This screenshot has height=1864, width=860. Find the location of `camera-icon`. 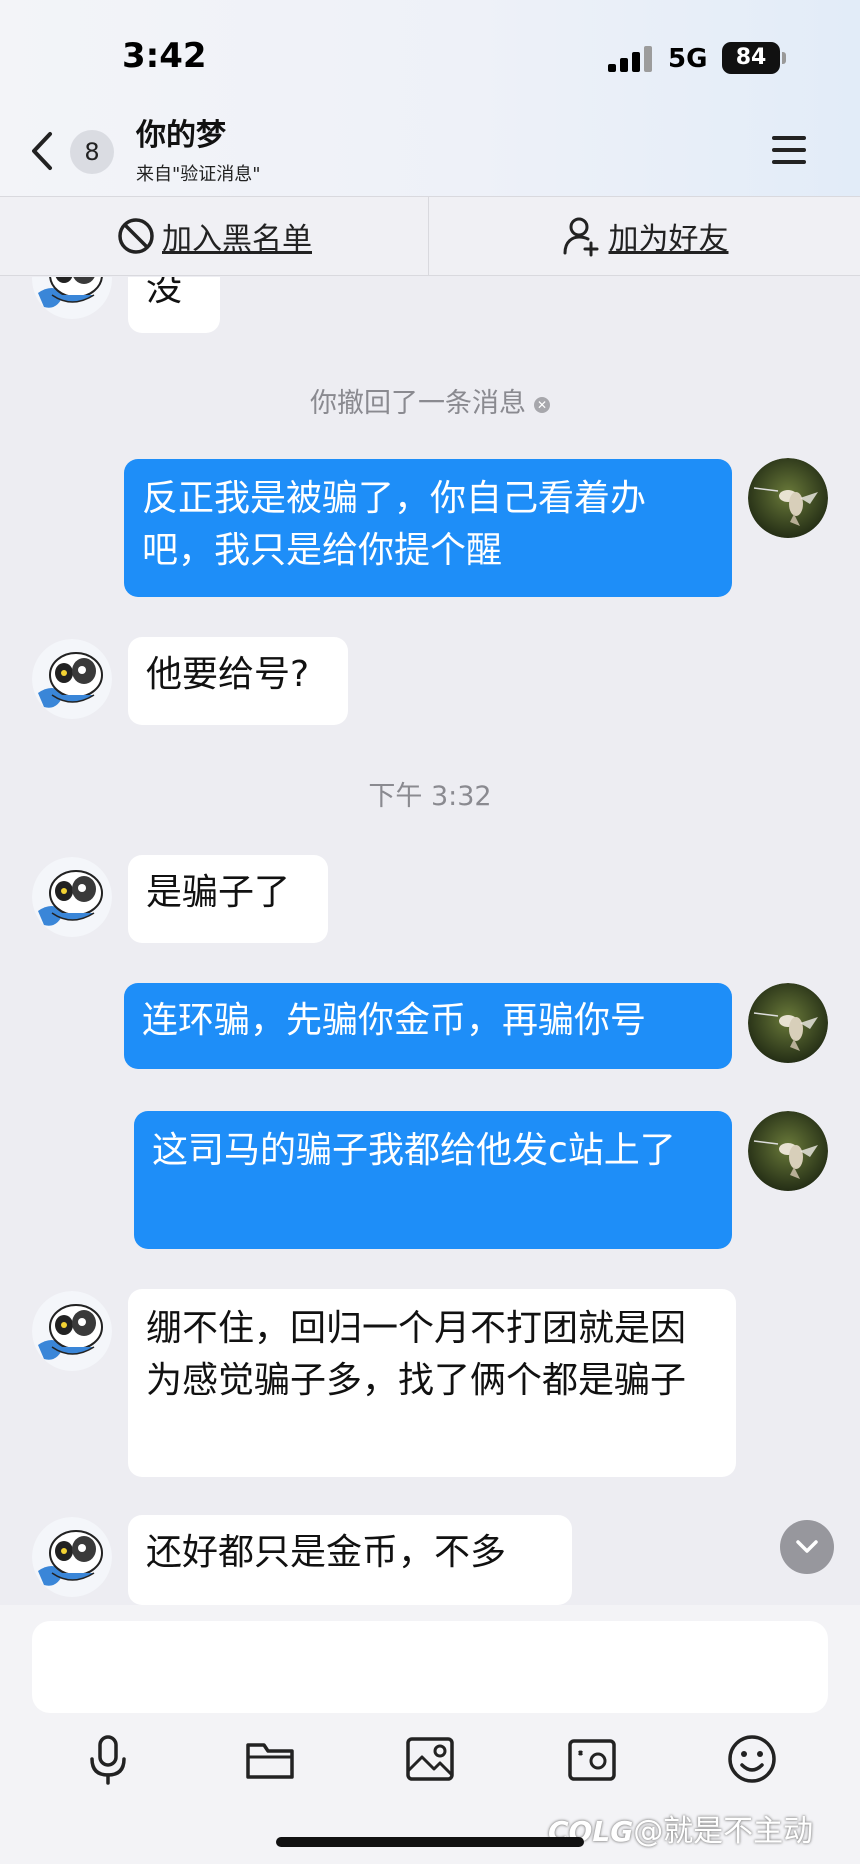

camera-icon is located at coordinates (592, 1760).